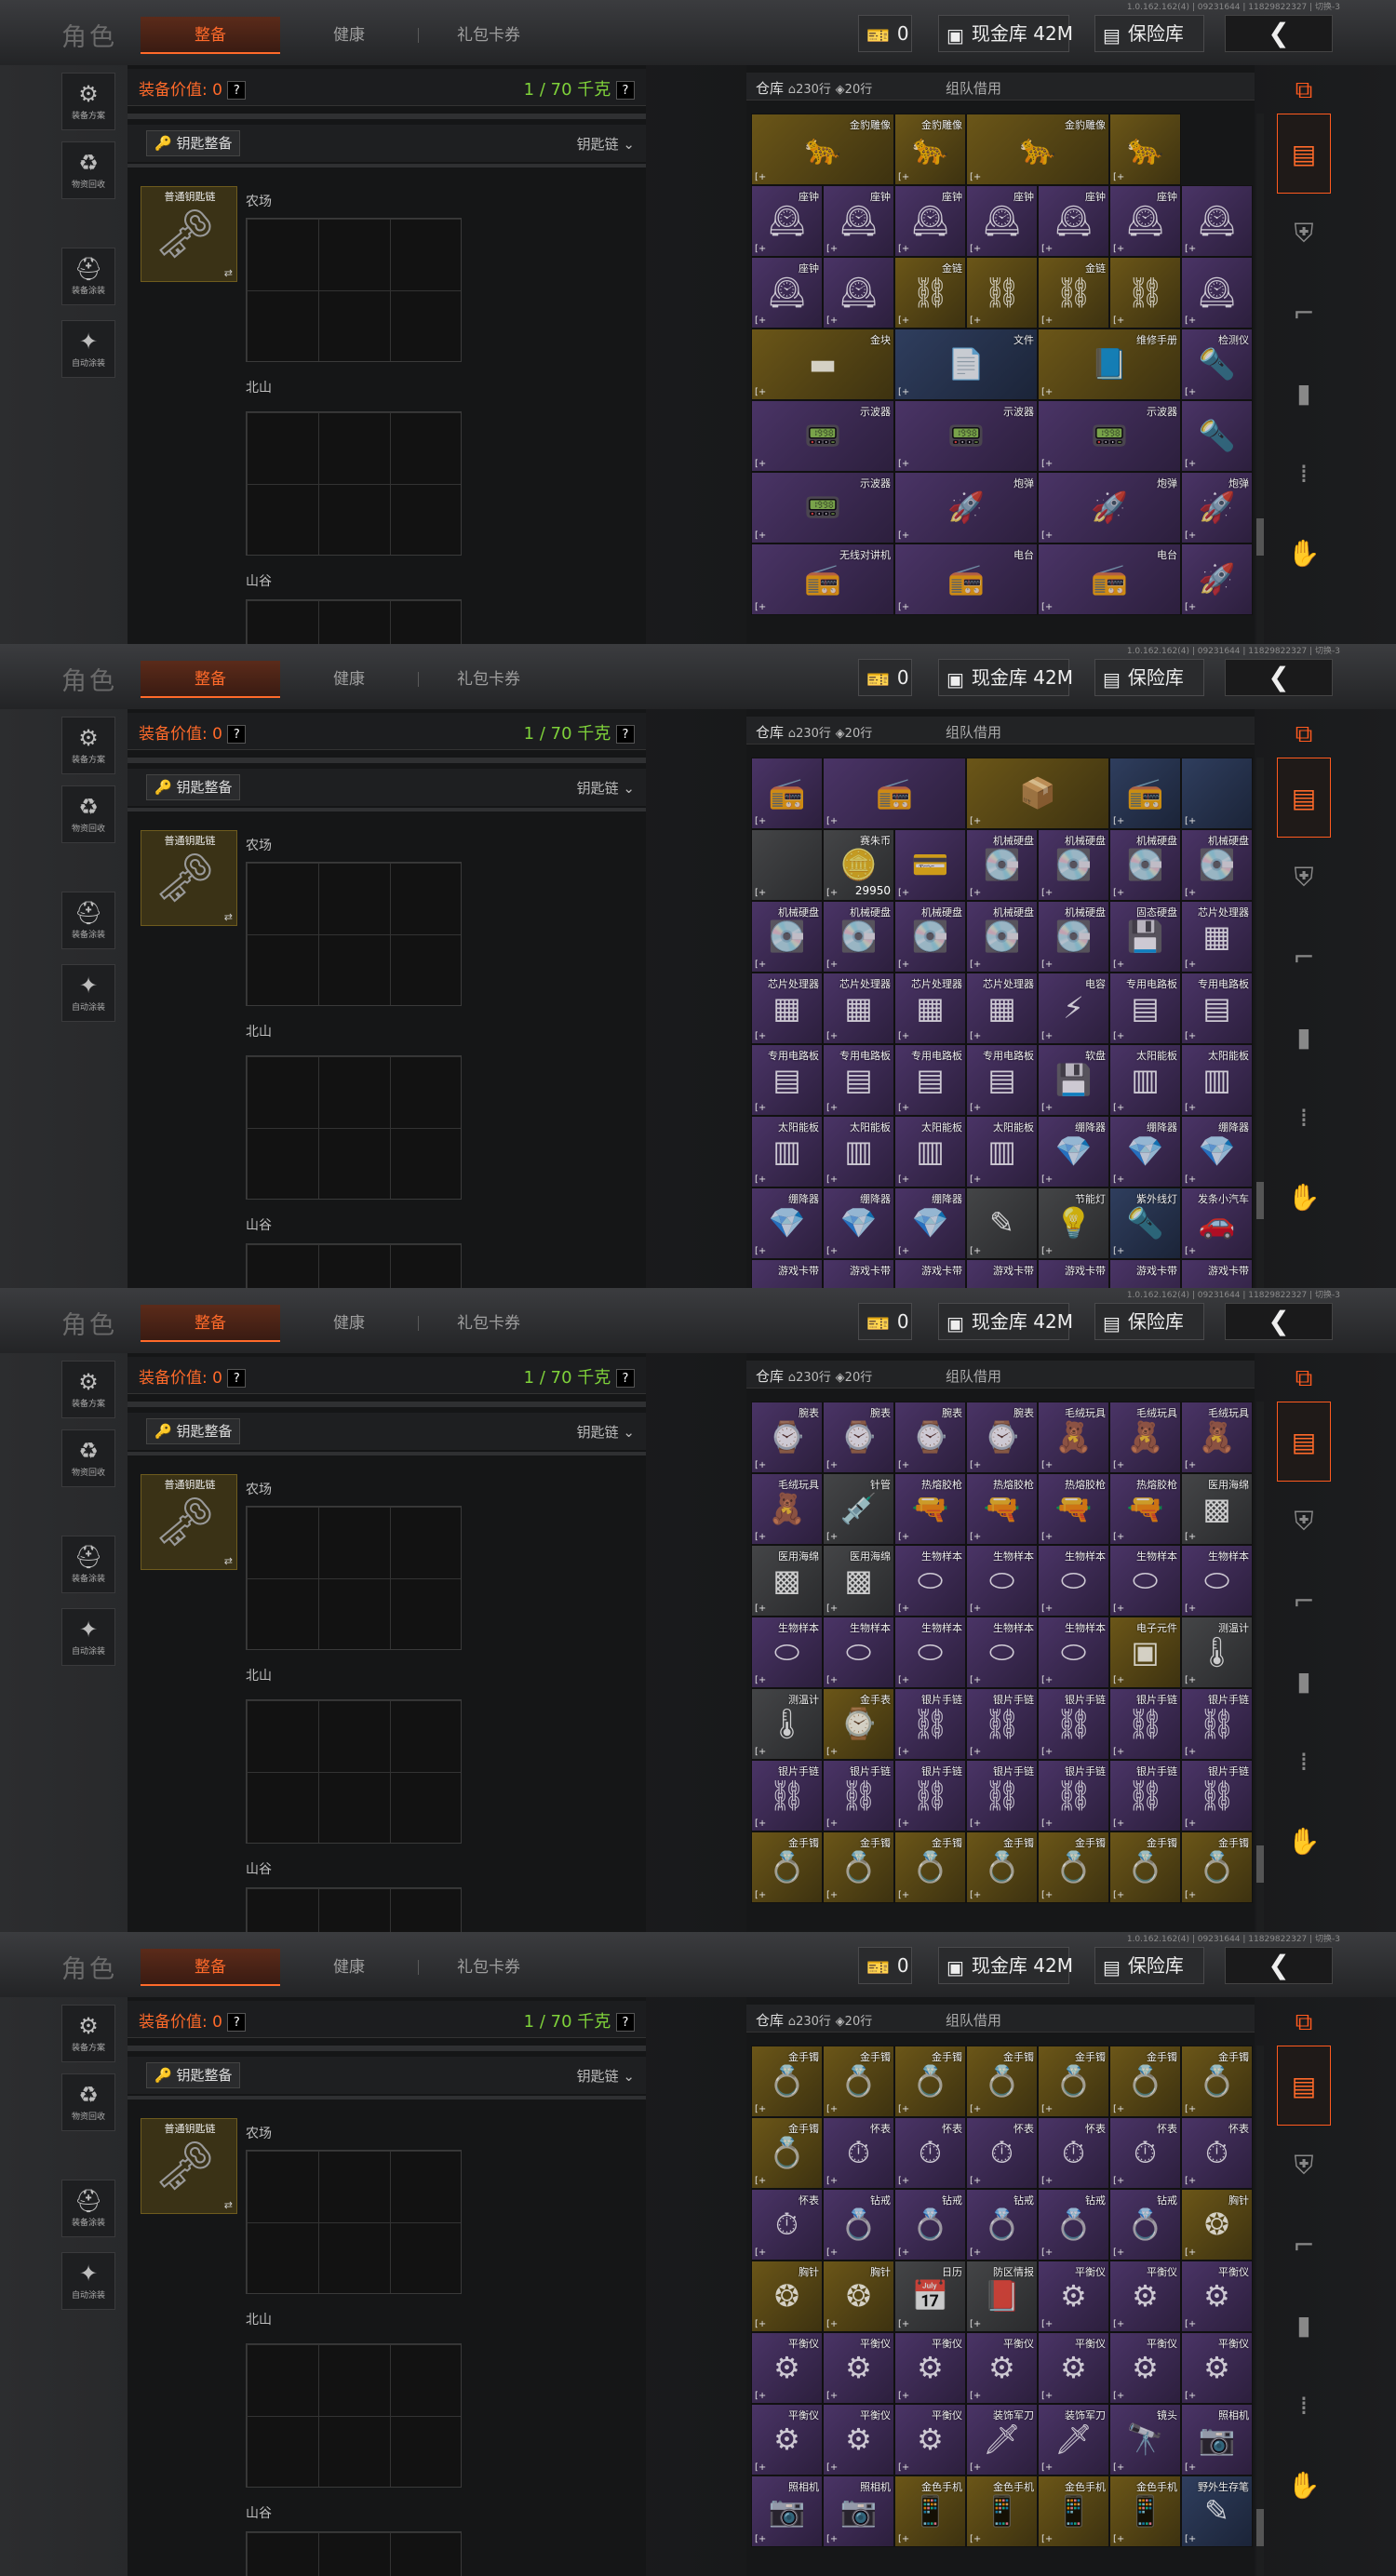 The height and width of the screenshot is (2576, 1396). I want to click on stash-item: ▩ 医用海绵 [+, so click(1217, 1509).